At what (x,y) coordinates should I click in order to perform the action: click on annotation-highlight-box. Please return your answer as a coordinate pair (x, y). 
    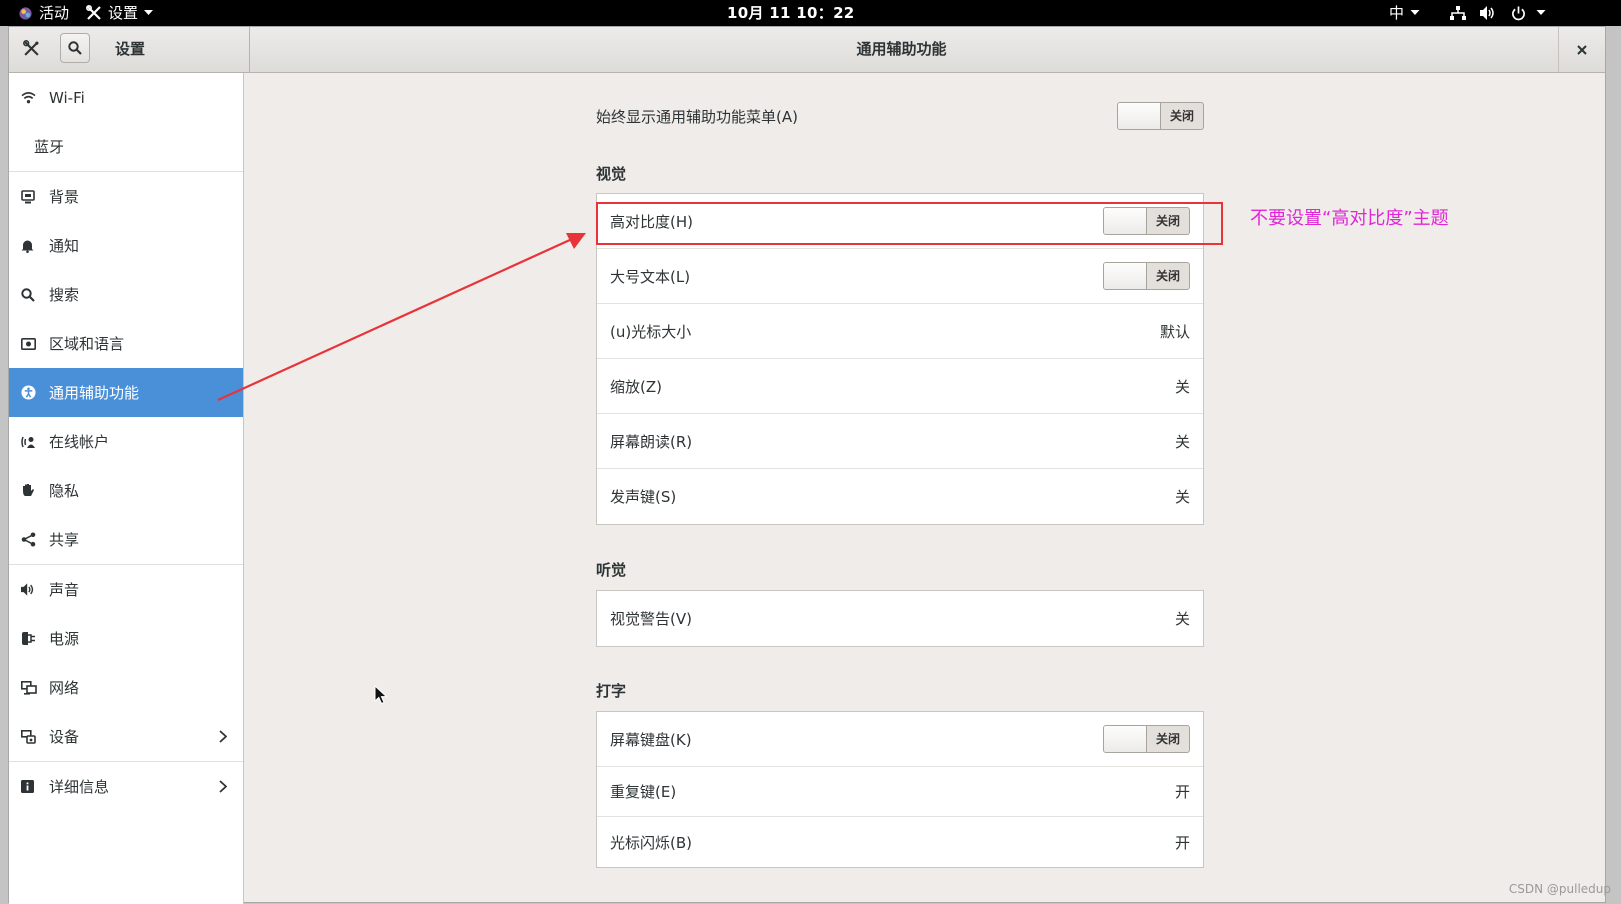
    Looking at the image, I should click on (909, 223).